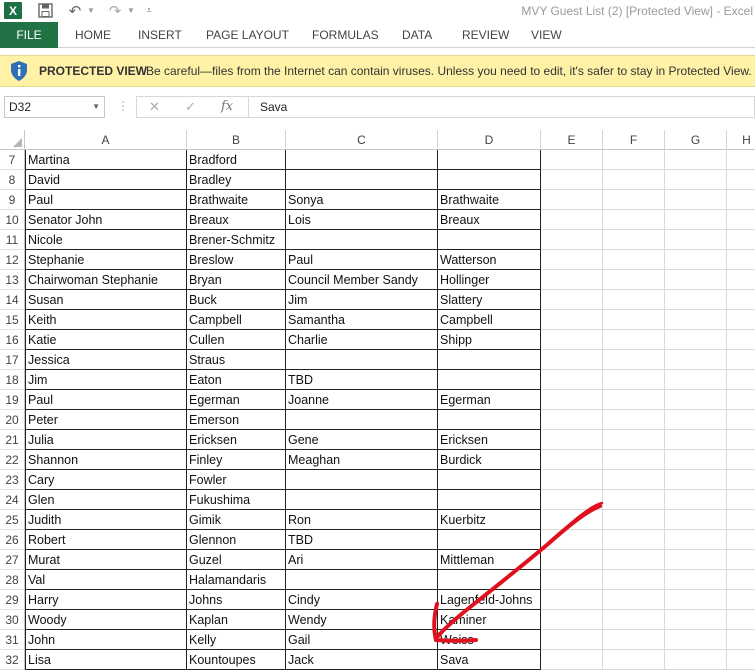  I want to click on cell-f16, so click(634, 340).